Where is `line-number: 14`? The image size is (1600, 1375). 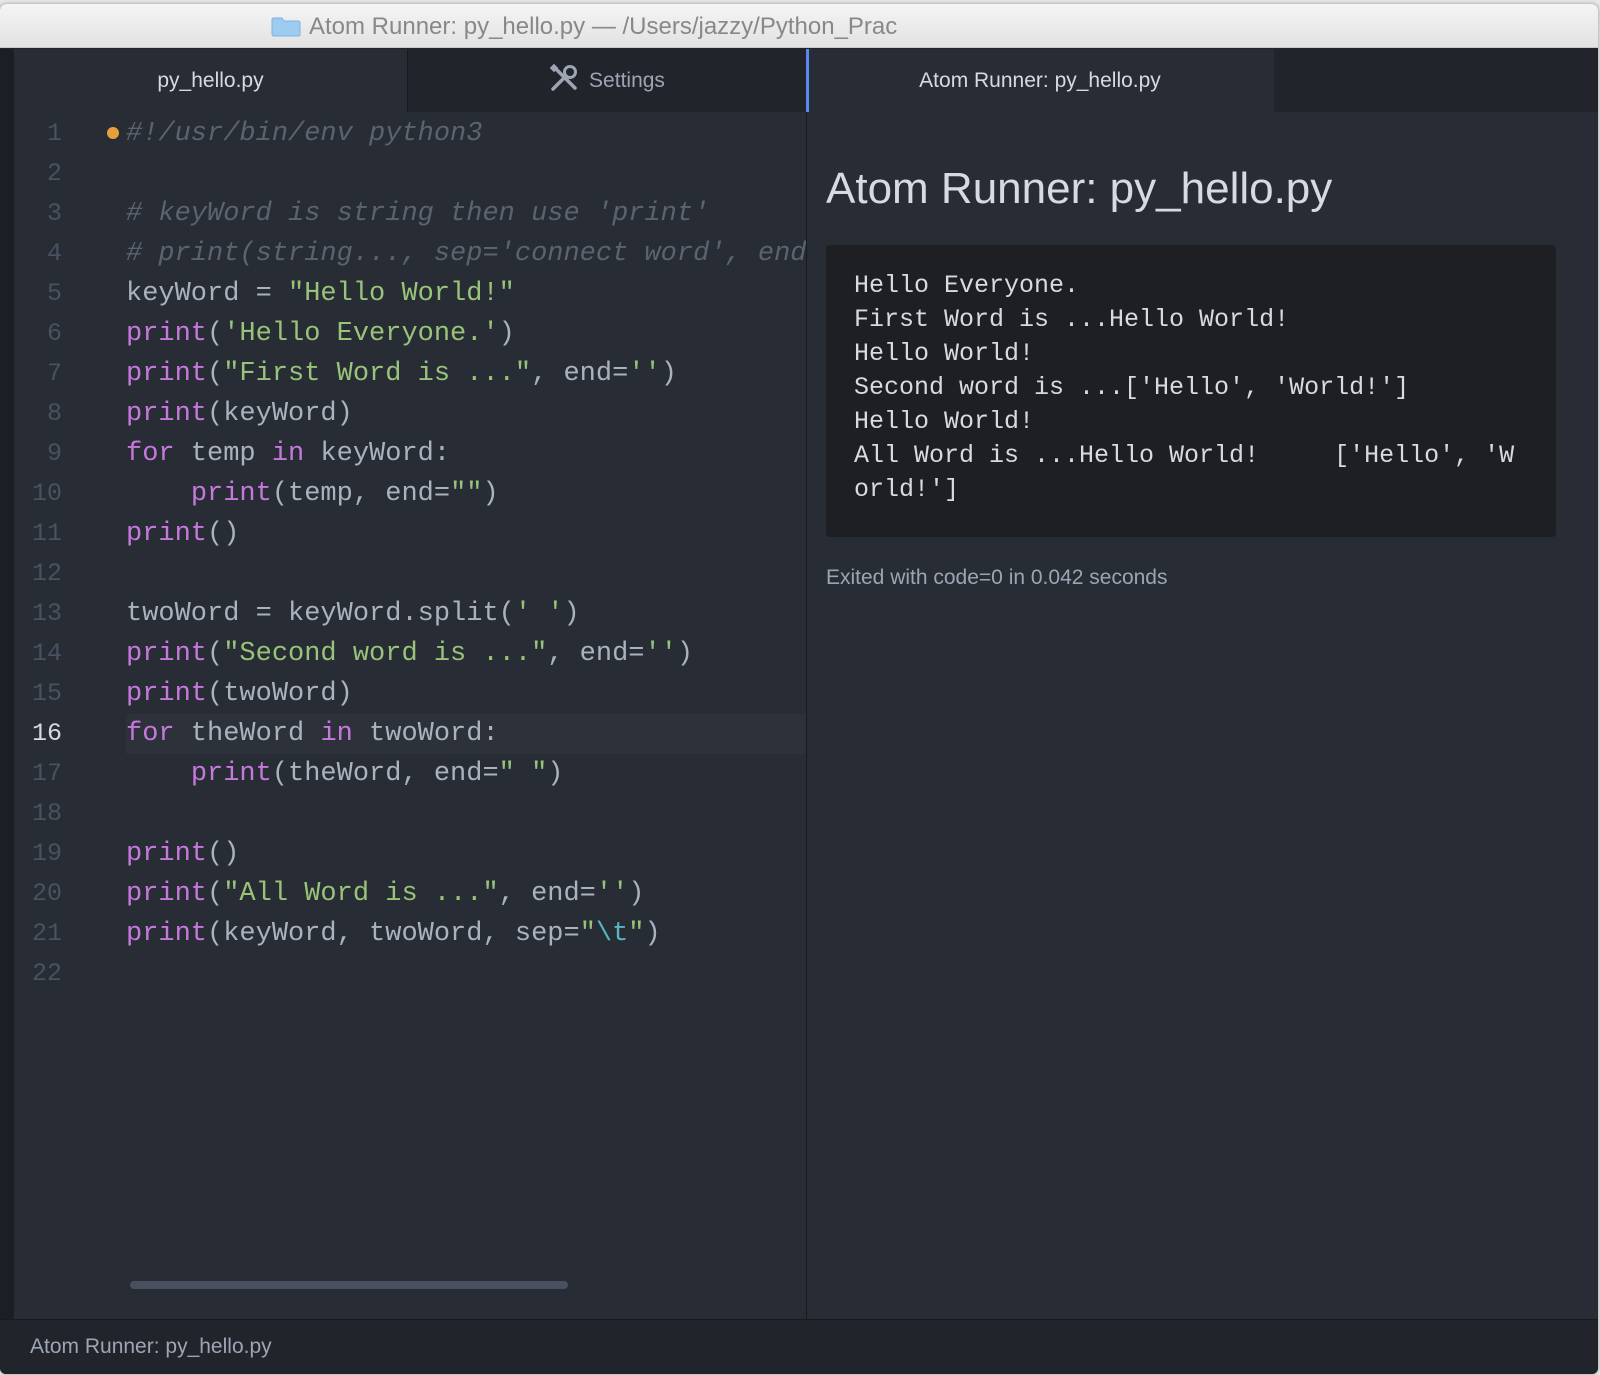
line-number: 14 is located at coordinates (46, 653).